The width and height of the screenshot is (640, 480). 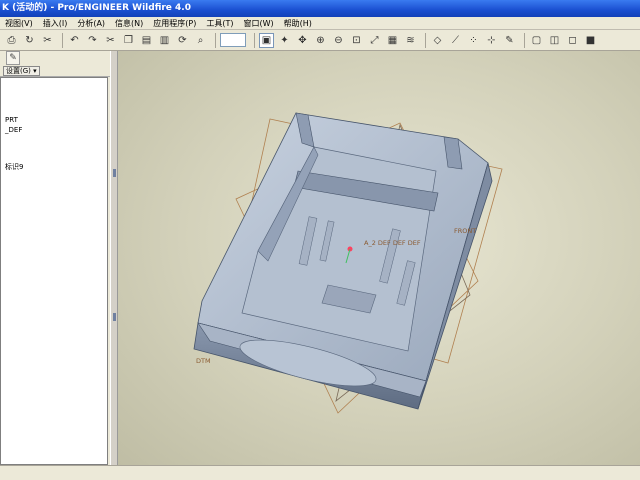 What do you see at coordinates (13, 58) in the screenshot?
I see `folder-browser-icon: ✎` at bounding box center [13, 58].